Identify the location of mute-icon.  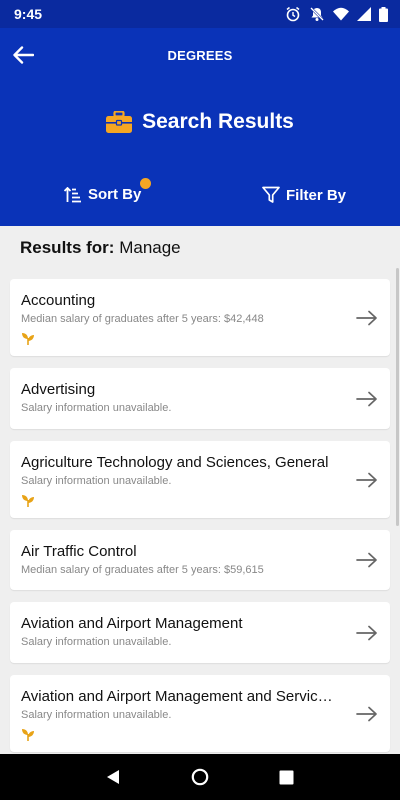
(317, 14).